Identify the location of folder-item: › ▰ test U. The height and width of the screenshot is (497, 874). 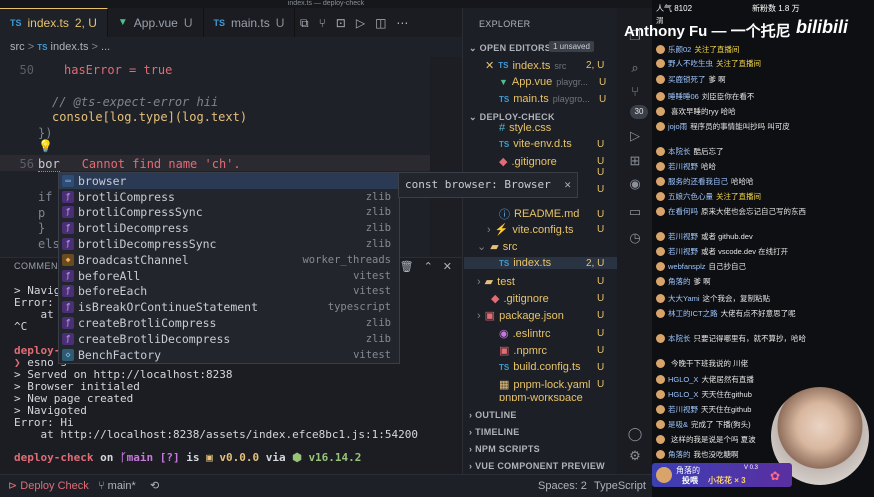
(552, 282).